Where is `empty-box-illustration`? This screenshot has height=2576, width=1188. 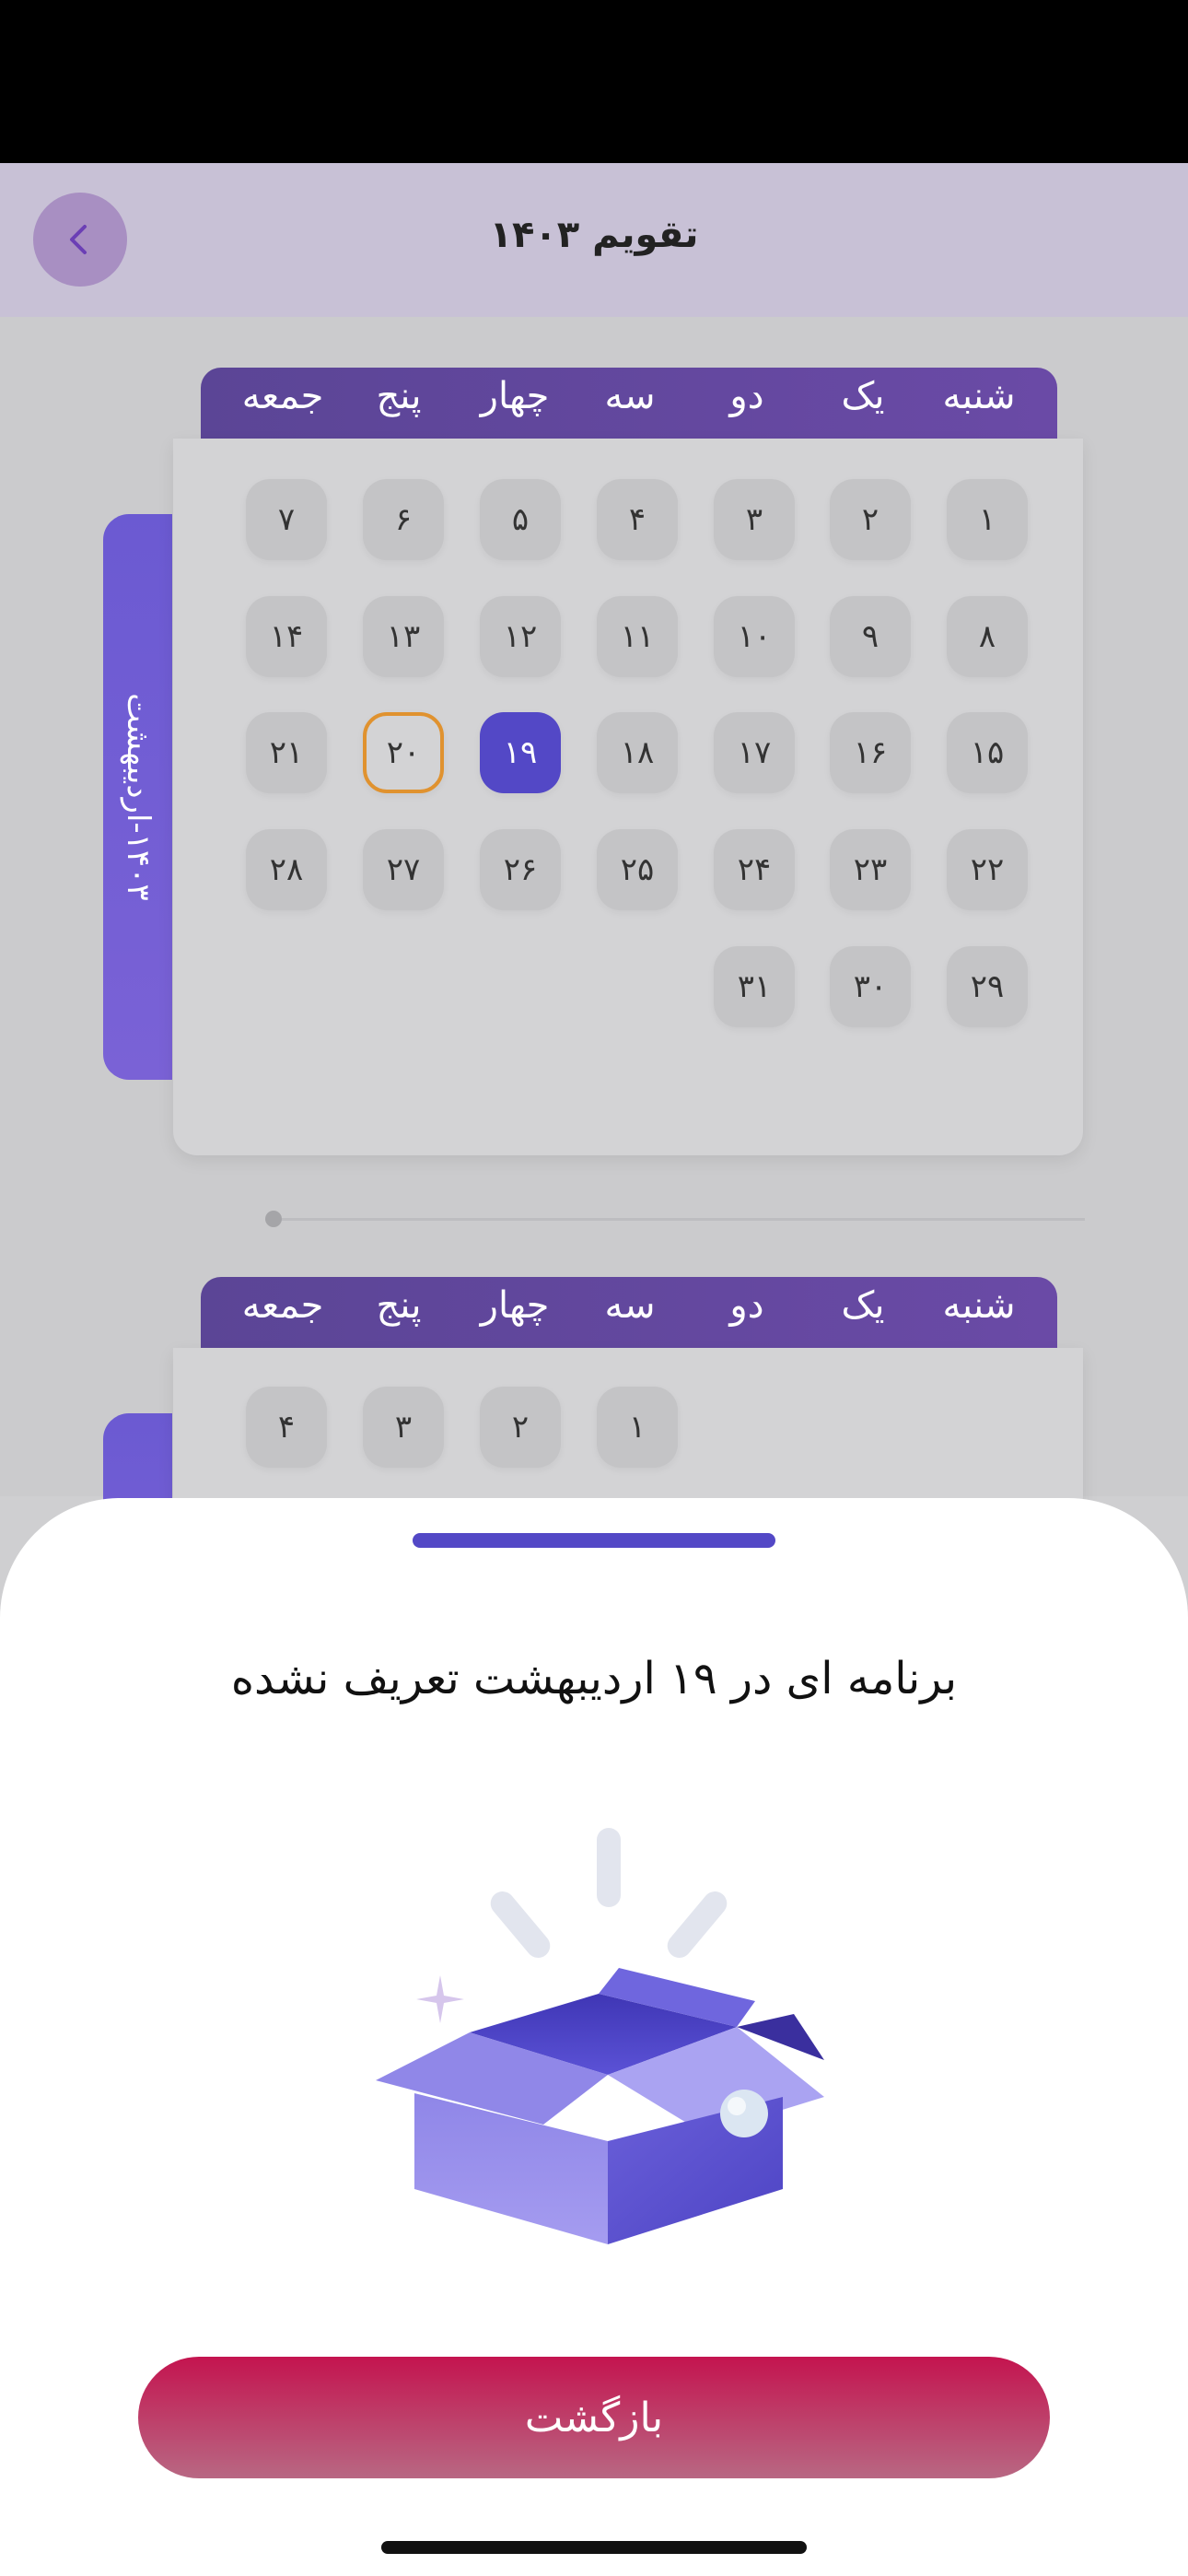
empty-box-illustration is located at coordinates (600, 2036).